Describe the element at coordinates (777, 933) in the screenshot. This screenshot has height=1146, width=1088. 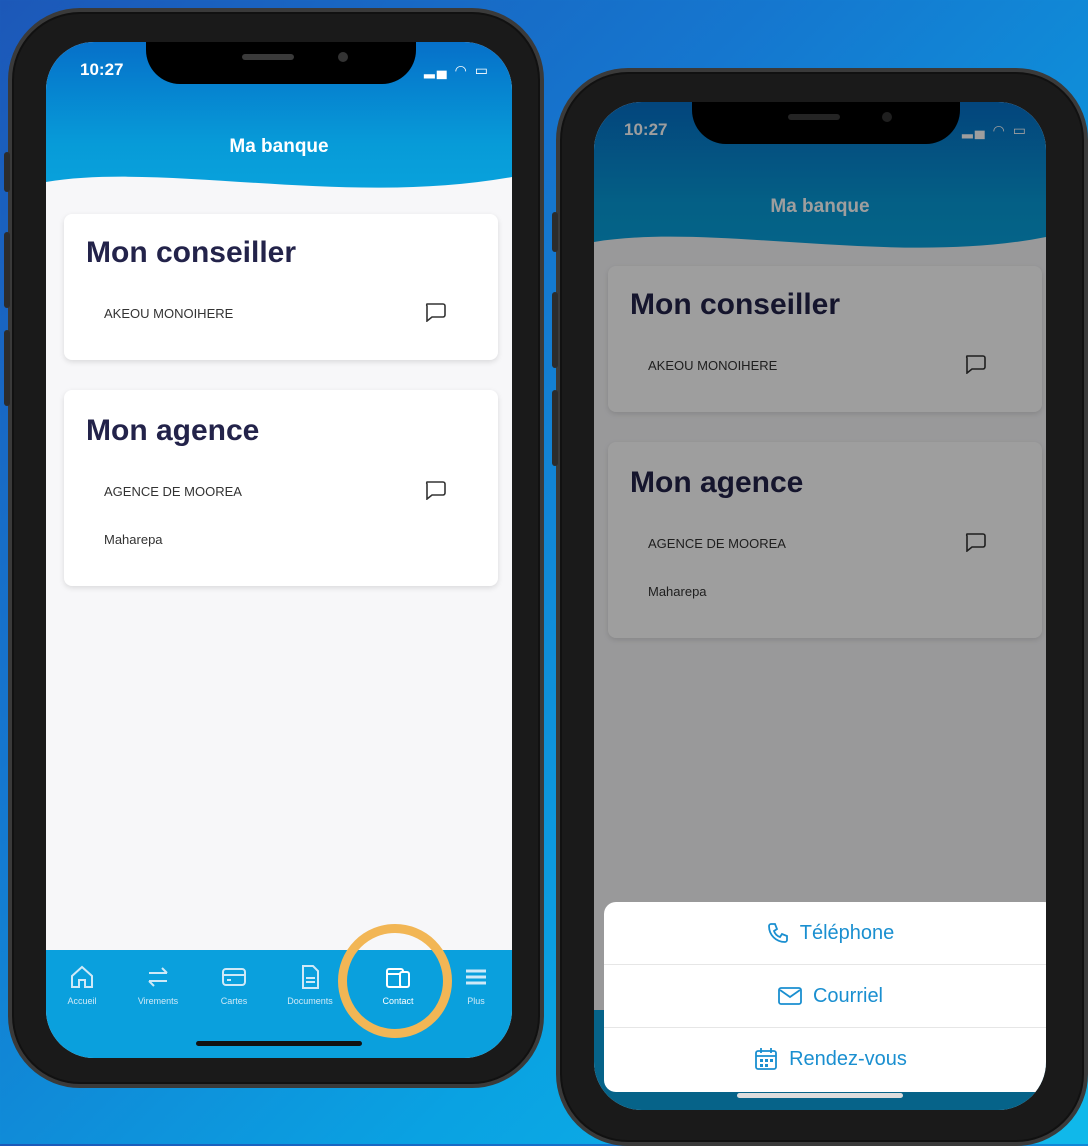
I see `phone-icon` at that location.